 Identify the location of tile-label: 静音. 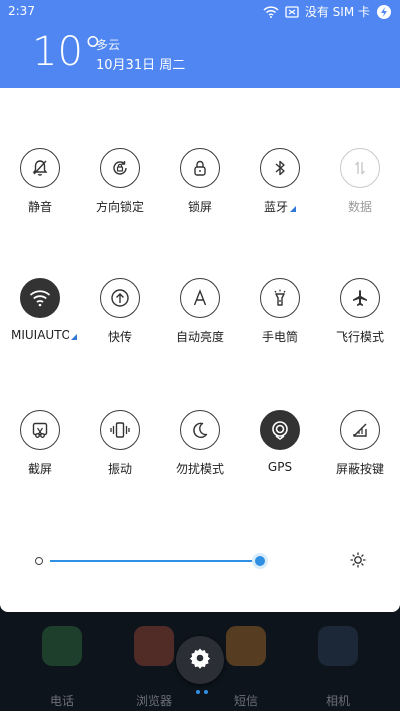
(39, 207).